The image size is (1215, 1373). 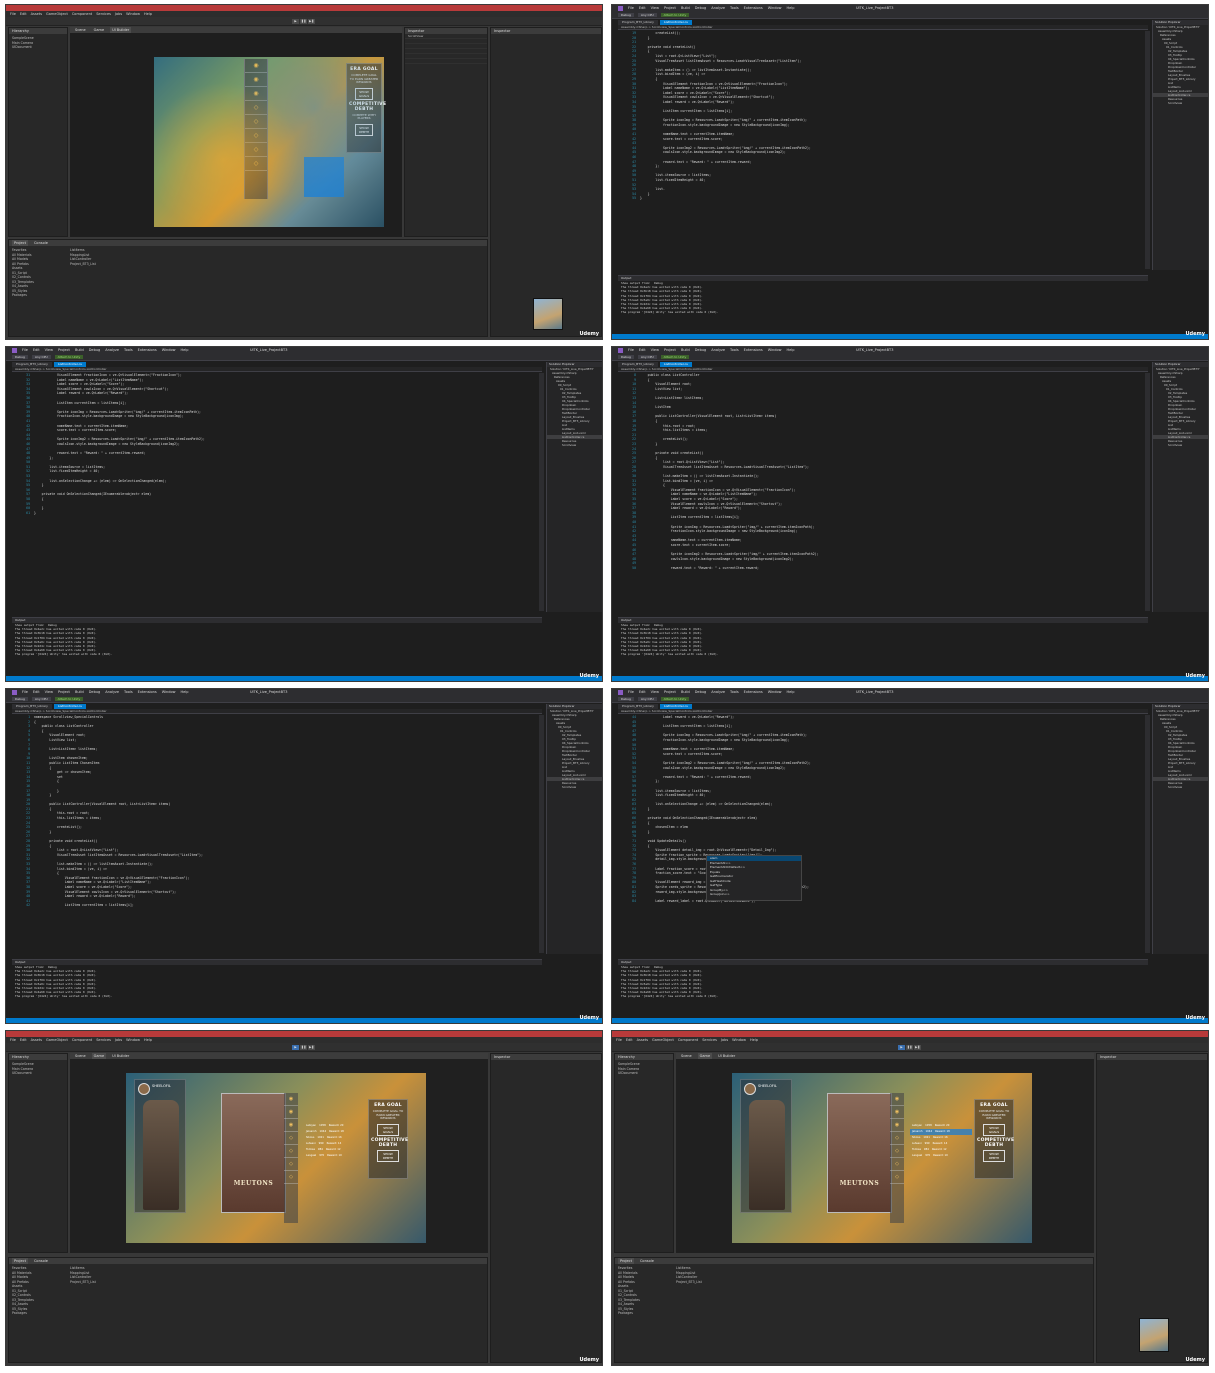 I want to click on main-inspector-tab: Inspector, so click(x=1152, y=1057).